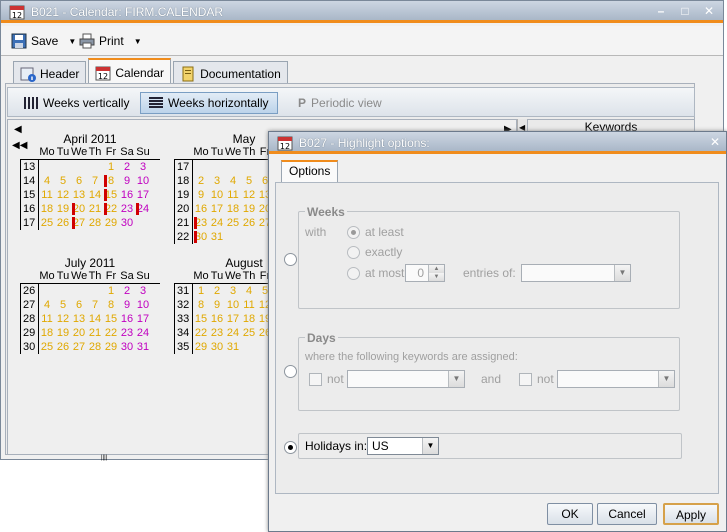 Image resolution: width=727 pixels, height=532 pixels. Describe the element at coordinates (290, 259) in the screenshot. I see `weeks-option-radio` at that location.